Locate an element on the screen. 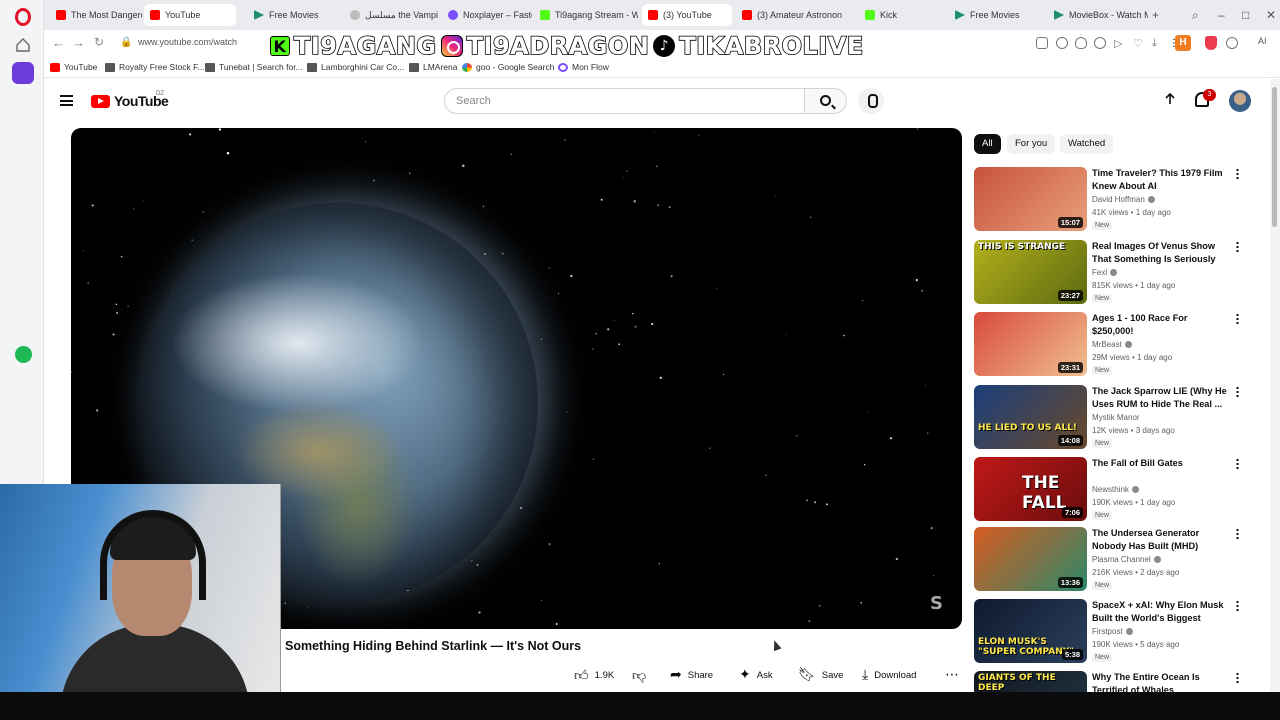 This screenshot has width=1280, height=720. minimize-icon: – is located at coordinates (1221, 15).